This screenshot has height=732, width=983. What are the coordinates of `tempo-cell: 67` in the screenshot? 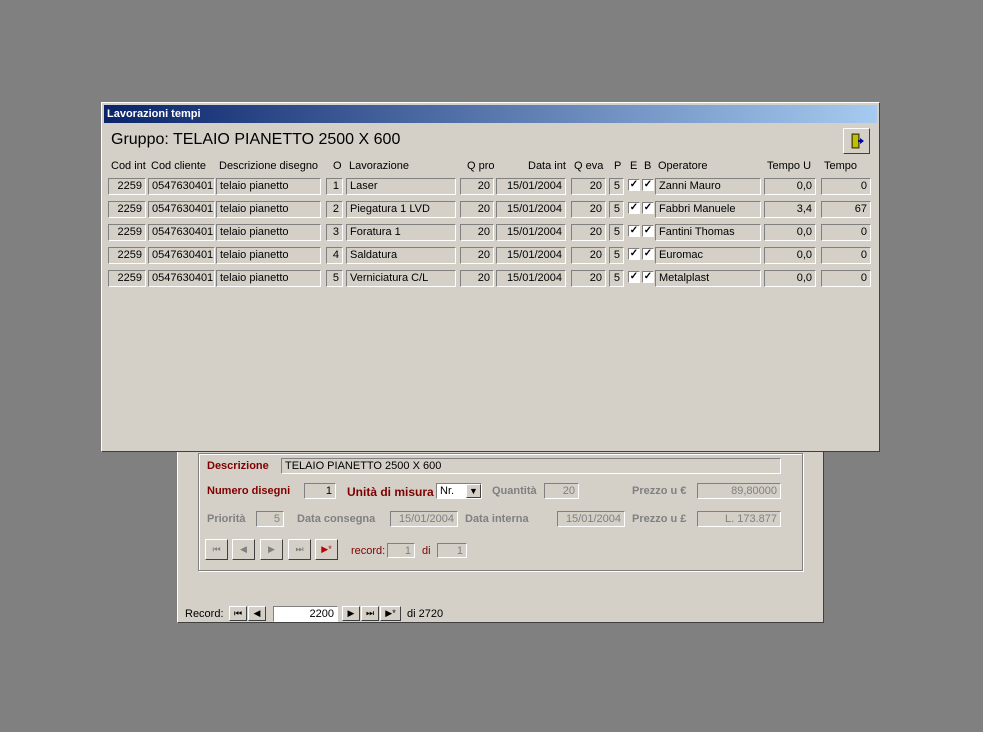 It's located at (846, 209).